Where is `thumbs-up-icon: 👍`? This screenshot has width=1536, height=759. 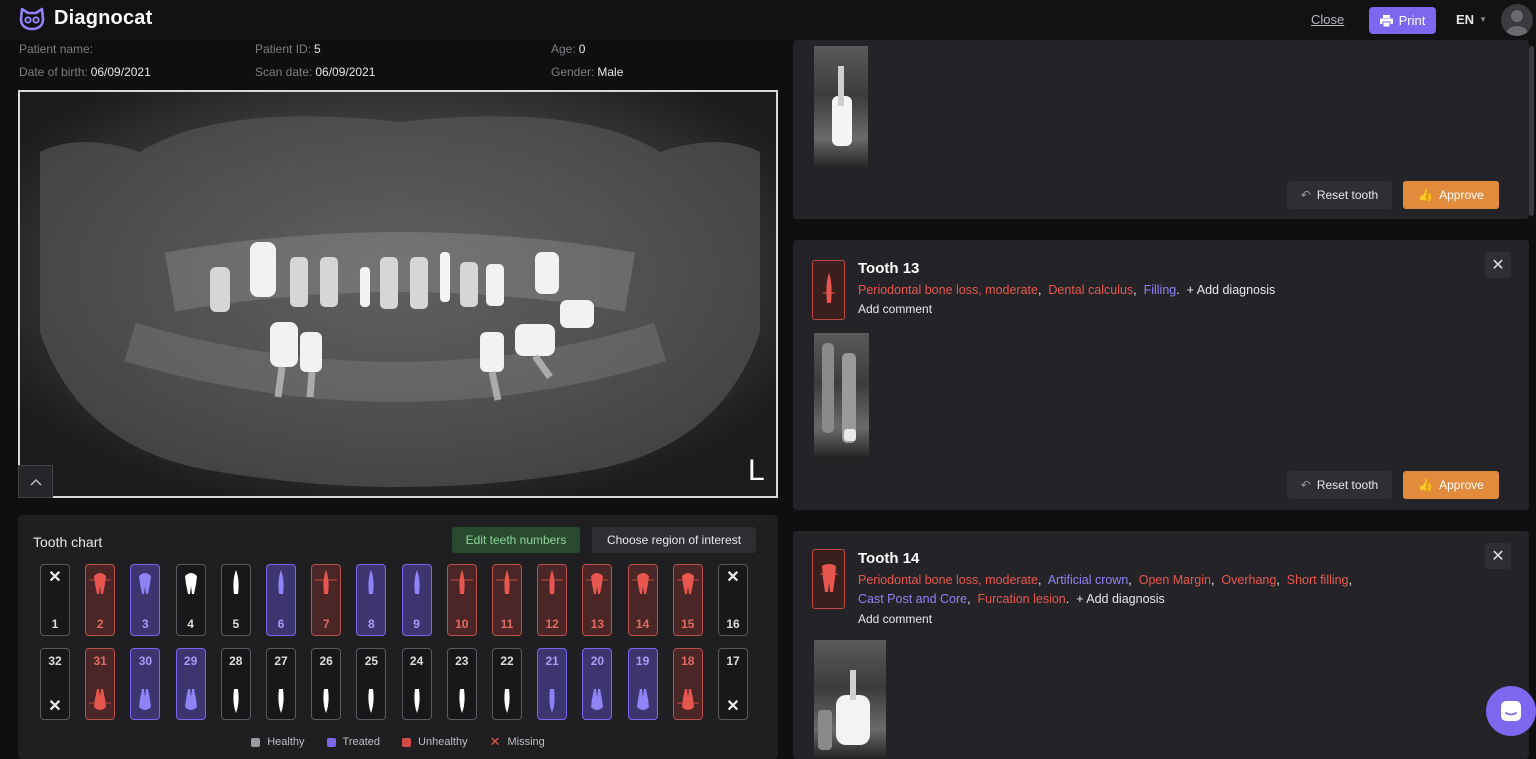 thumbs-up-icon: 👍 is located at coordinates (1426, 195).